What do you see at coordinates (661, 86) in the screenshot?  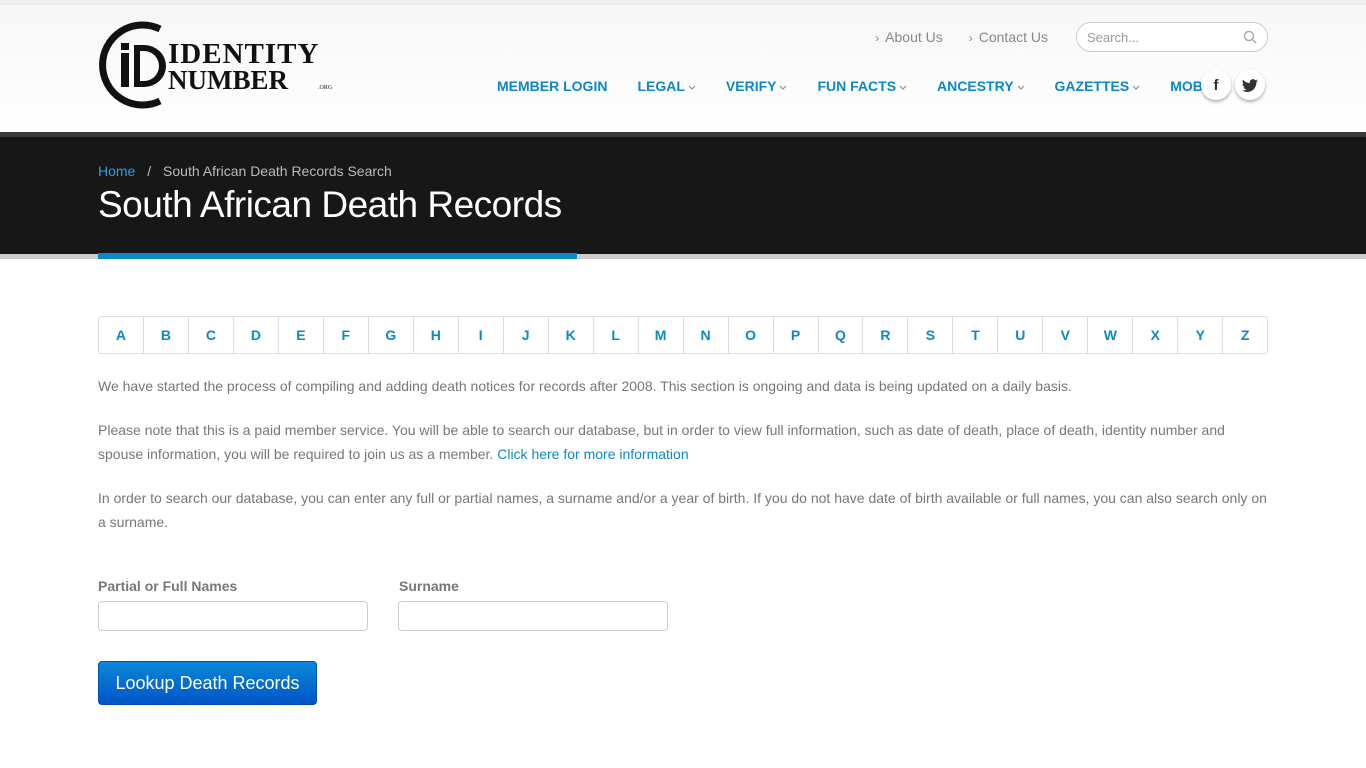 I see `nav-label: LEGAL` at bounding box center [661, 86].